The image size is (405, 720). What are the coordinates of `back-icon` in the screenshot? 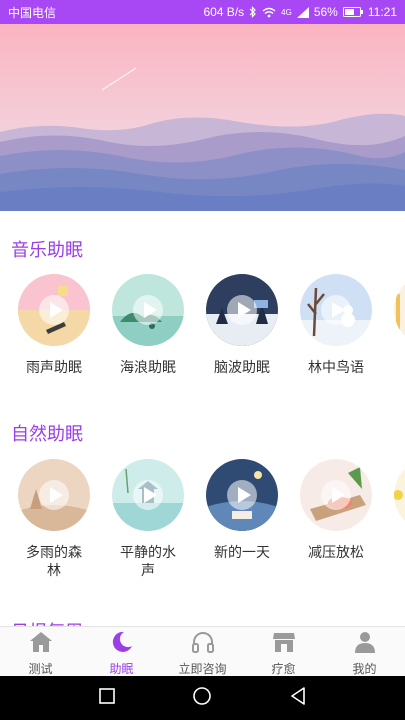 It's located at (298, 698).